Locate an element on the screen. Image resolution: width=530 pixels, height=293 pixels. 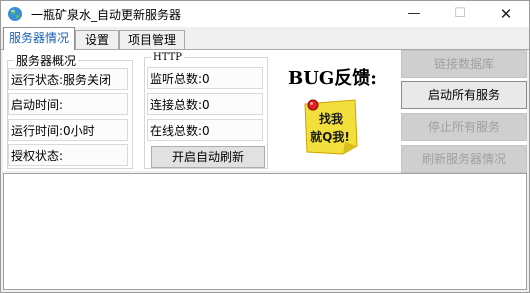
tab-project-management: 项目管理 is located at coordinates (152, 39).